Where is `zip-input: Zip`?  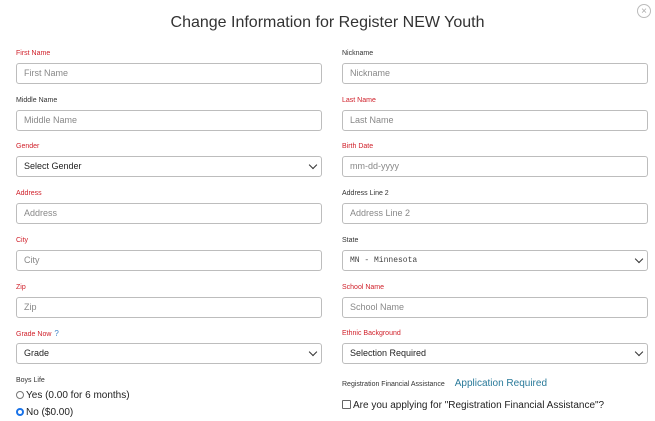 zip-input: Zip is located at coordinates (169, 307).